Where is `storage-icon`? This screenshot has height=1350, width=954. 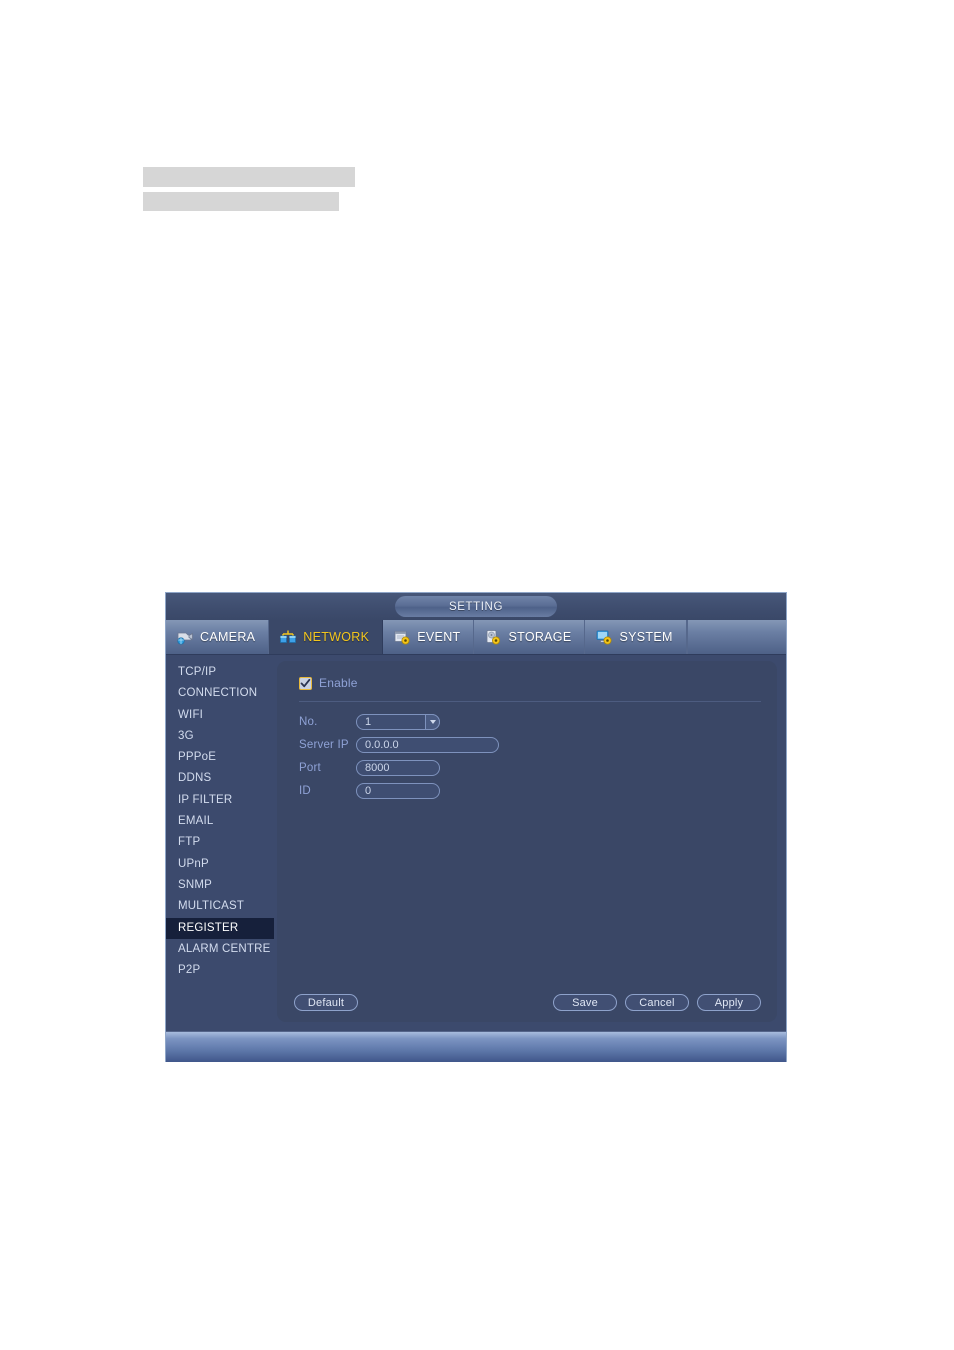 storage-icon is located at coordinates (493, 637).